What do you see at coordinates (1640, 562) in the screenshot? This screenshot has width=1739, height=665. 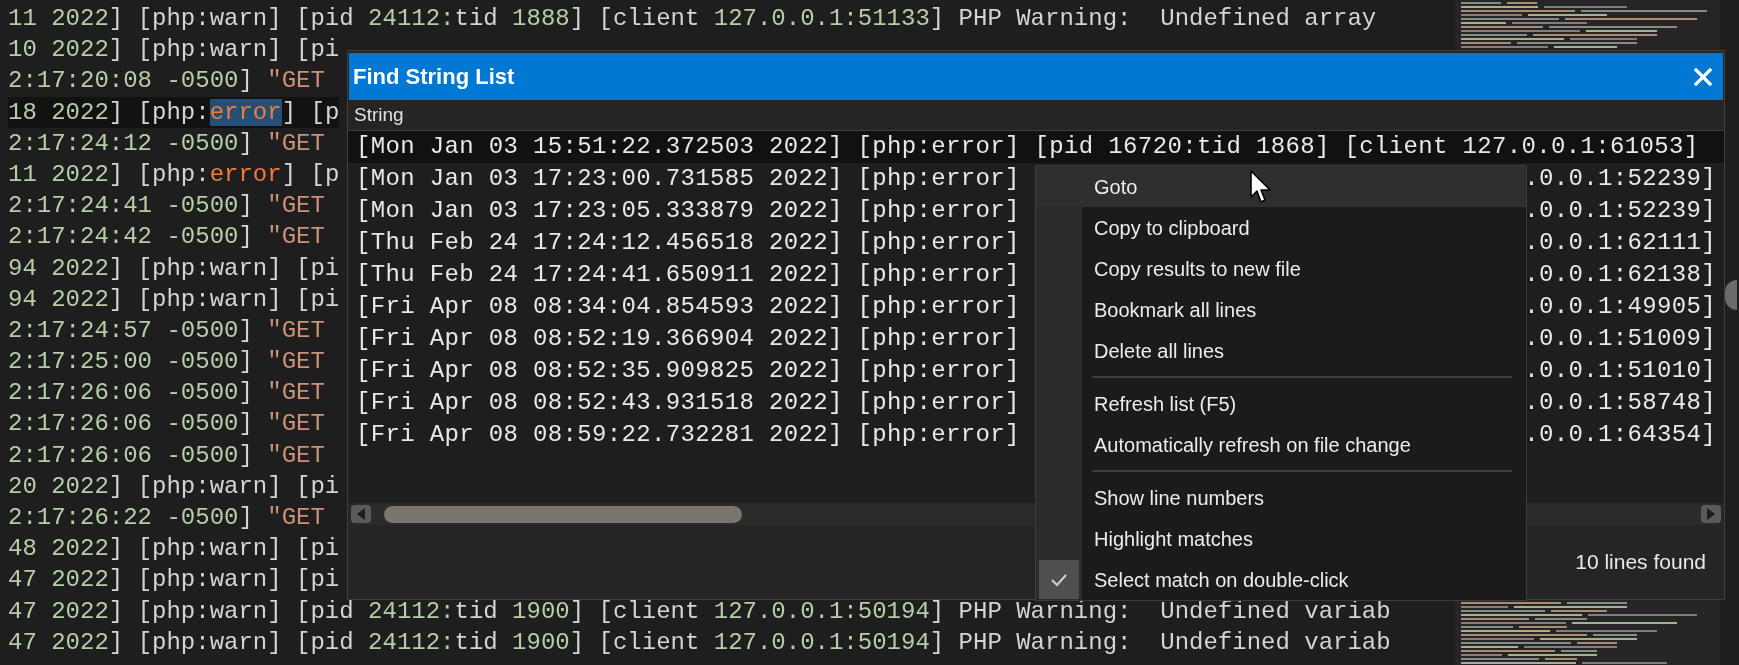 I see `status-text: 10 lines found` at bounding box center [1640, 562].